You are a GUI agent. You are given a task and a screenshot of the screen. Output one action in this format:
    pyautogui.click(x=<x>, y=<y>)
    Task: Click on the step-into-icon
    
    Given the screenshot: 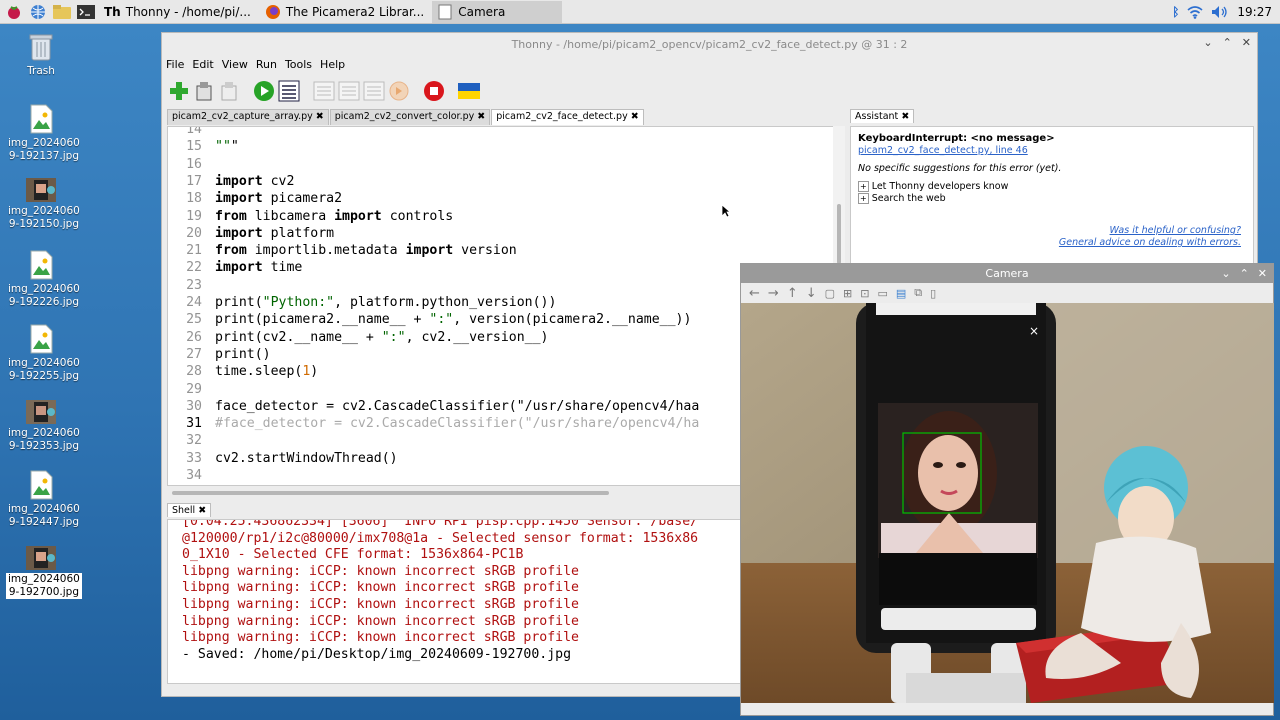 What is the action you would take?
    pyautogui.click(x=349, y=91)
    